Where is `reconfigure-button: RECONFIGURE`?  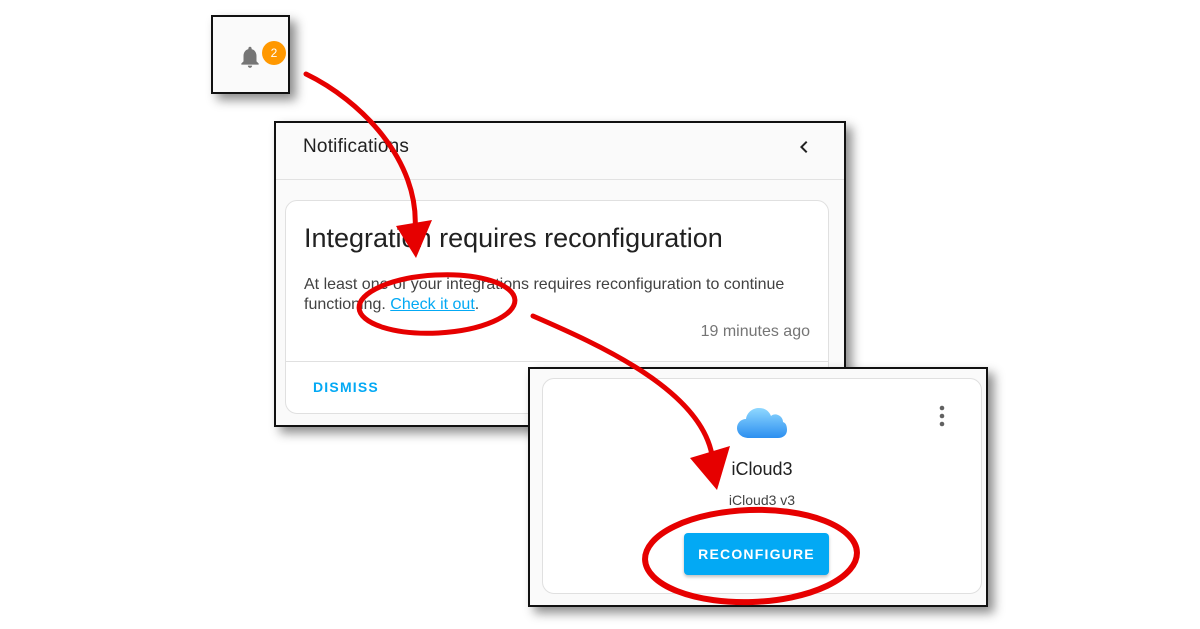 reconfigure-button: RECONFIGURE is located at coordinates (756, 554).